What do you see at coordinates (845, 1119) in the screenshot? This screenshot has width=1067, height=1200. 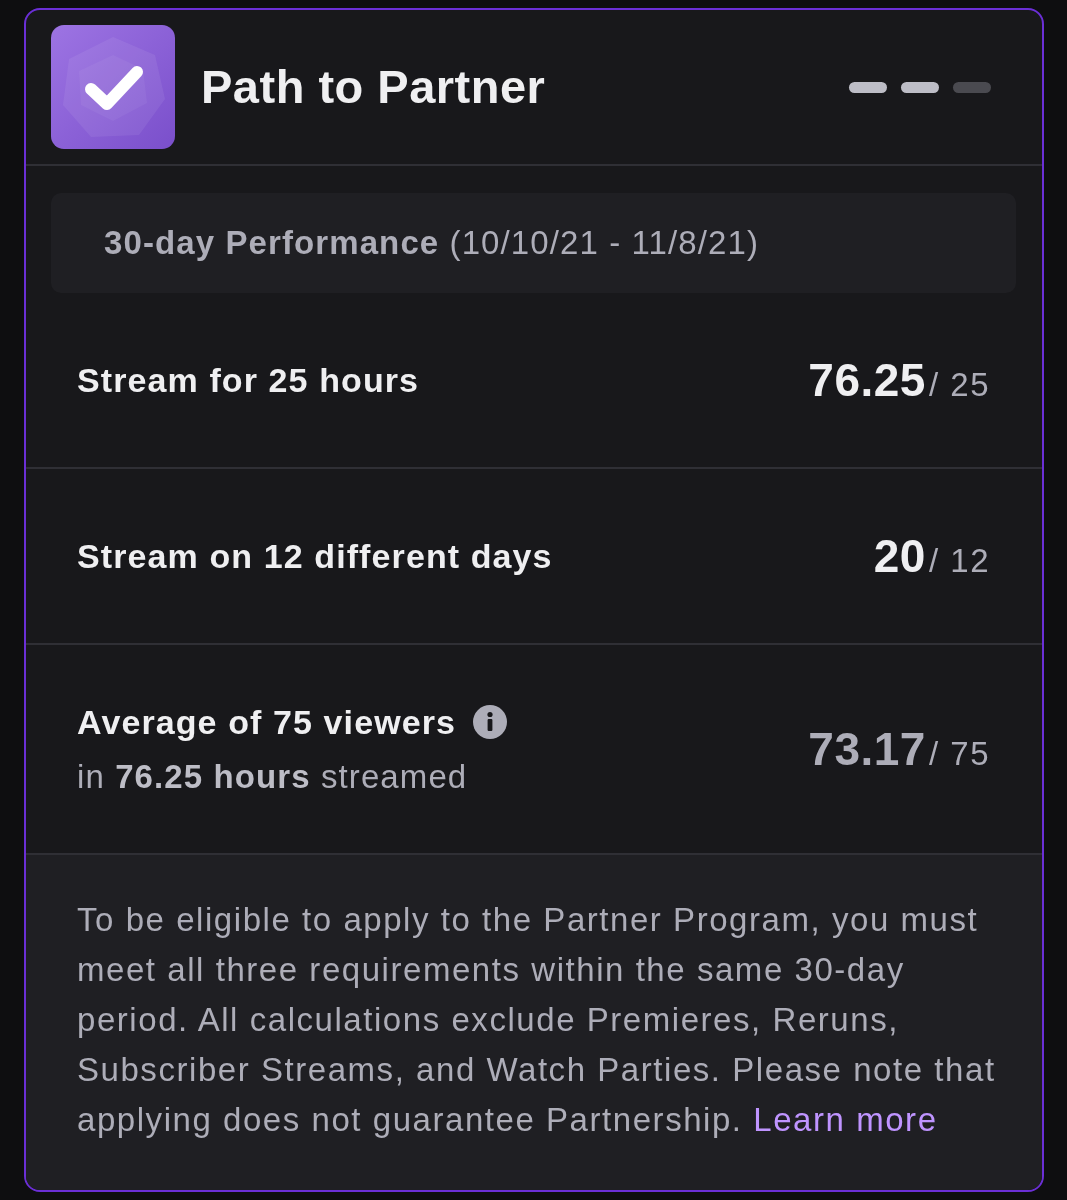 I see `learn-more-link: Learn more` at bounding box center [845, 1119].